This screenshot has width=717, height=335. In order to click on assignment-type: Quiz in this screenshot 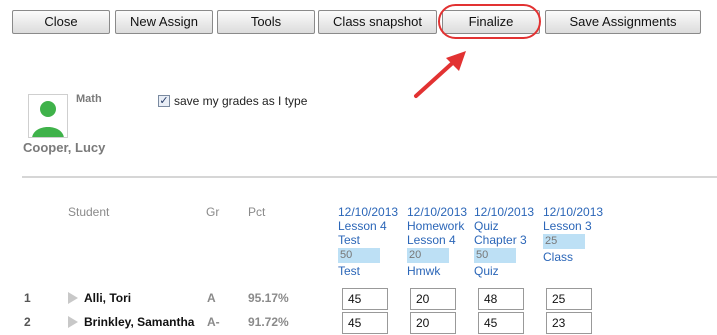, I will do `click(486, 271)`.